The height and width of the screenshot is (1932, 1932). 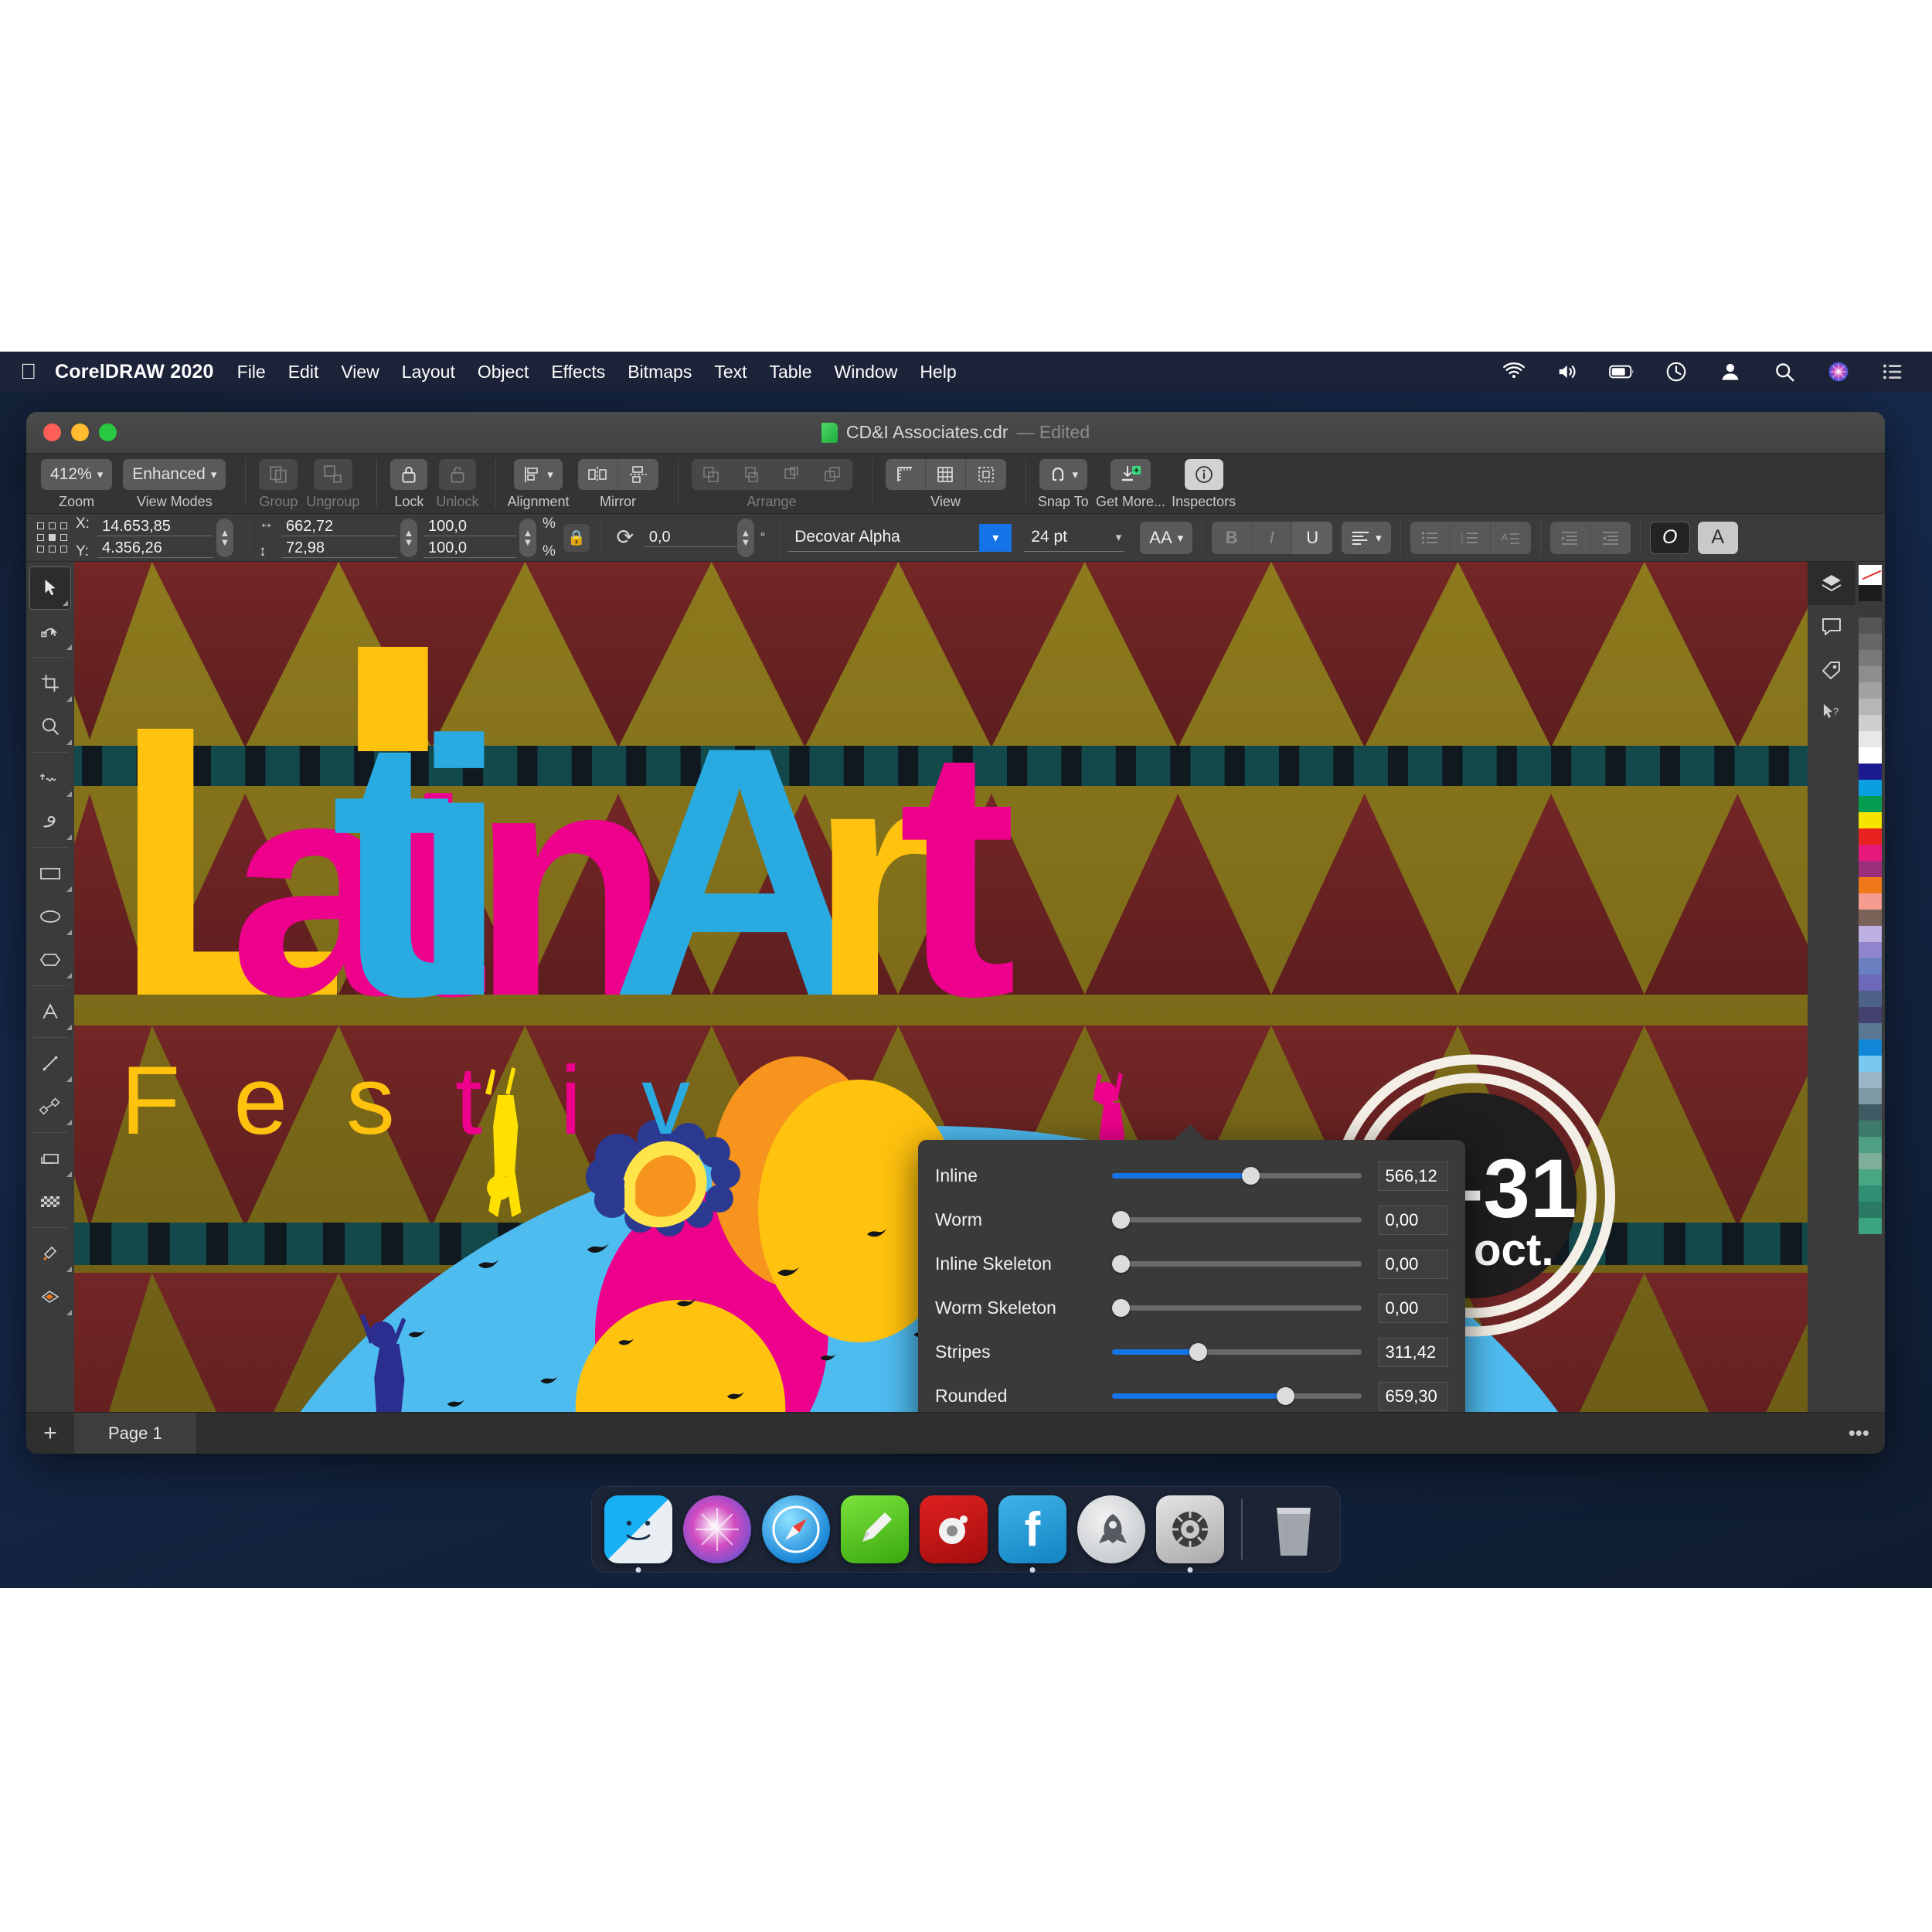 I want to click on axis-value-input: 659,30, so click(x=1414, y=1396).